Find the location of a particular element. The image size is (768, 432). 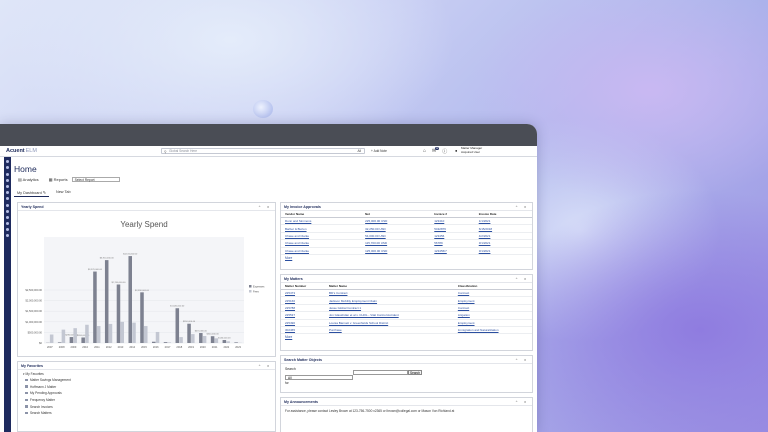

nav-icon-search is located at coordinates (7, 211).